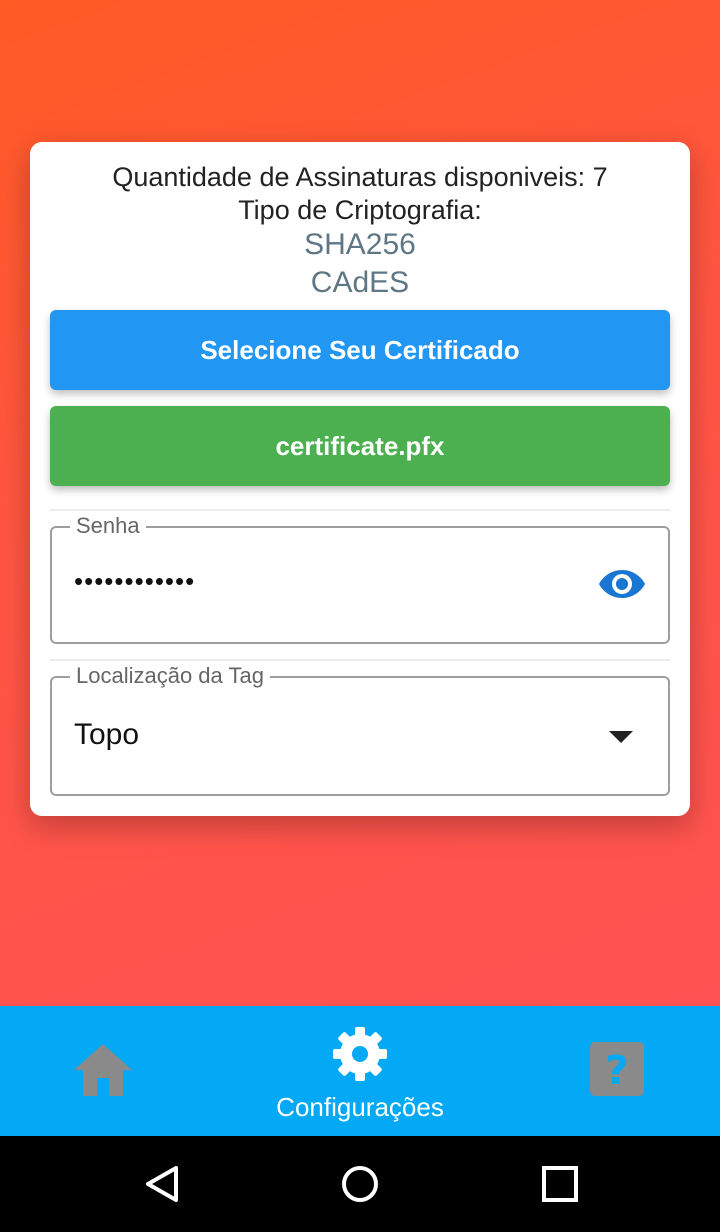 The image size is (720, 1232). I want to click on help-icon: ?, so click(617, 1069).